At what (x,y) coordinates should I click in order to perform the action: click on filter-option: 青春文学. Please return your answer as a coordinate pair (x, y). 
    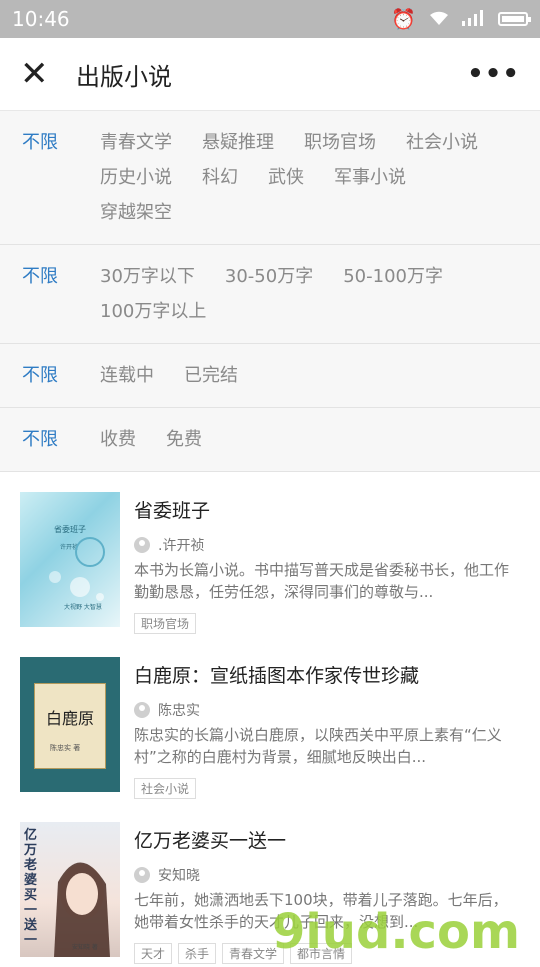
    Looking at the image, I should click on (136, 142).